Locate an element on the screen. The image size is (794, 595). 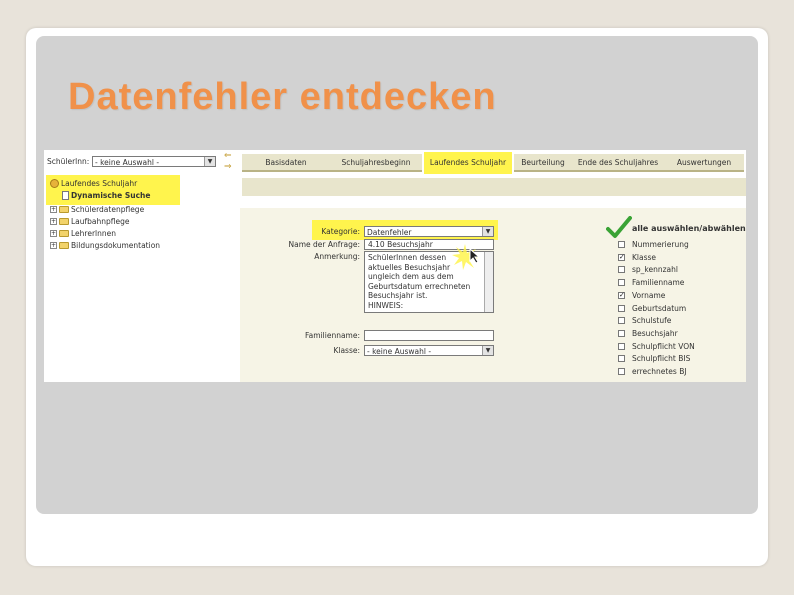
tab-label: Laufendes Schuljahr is located at coordinates (468, 162).